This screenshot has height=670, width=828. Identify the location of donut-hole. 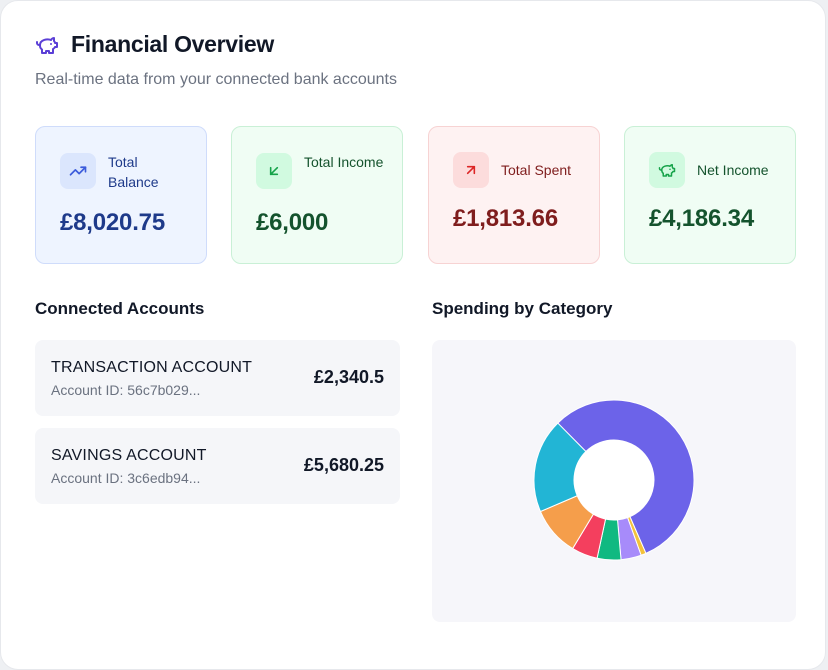
(614, 480).